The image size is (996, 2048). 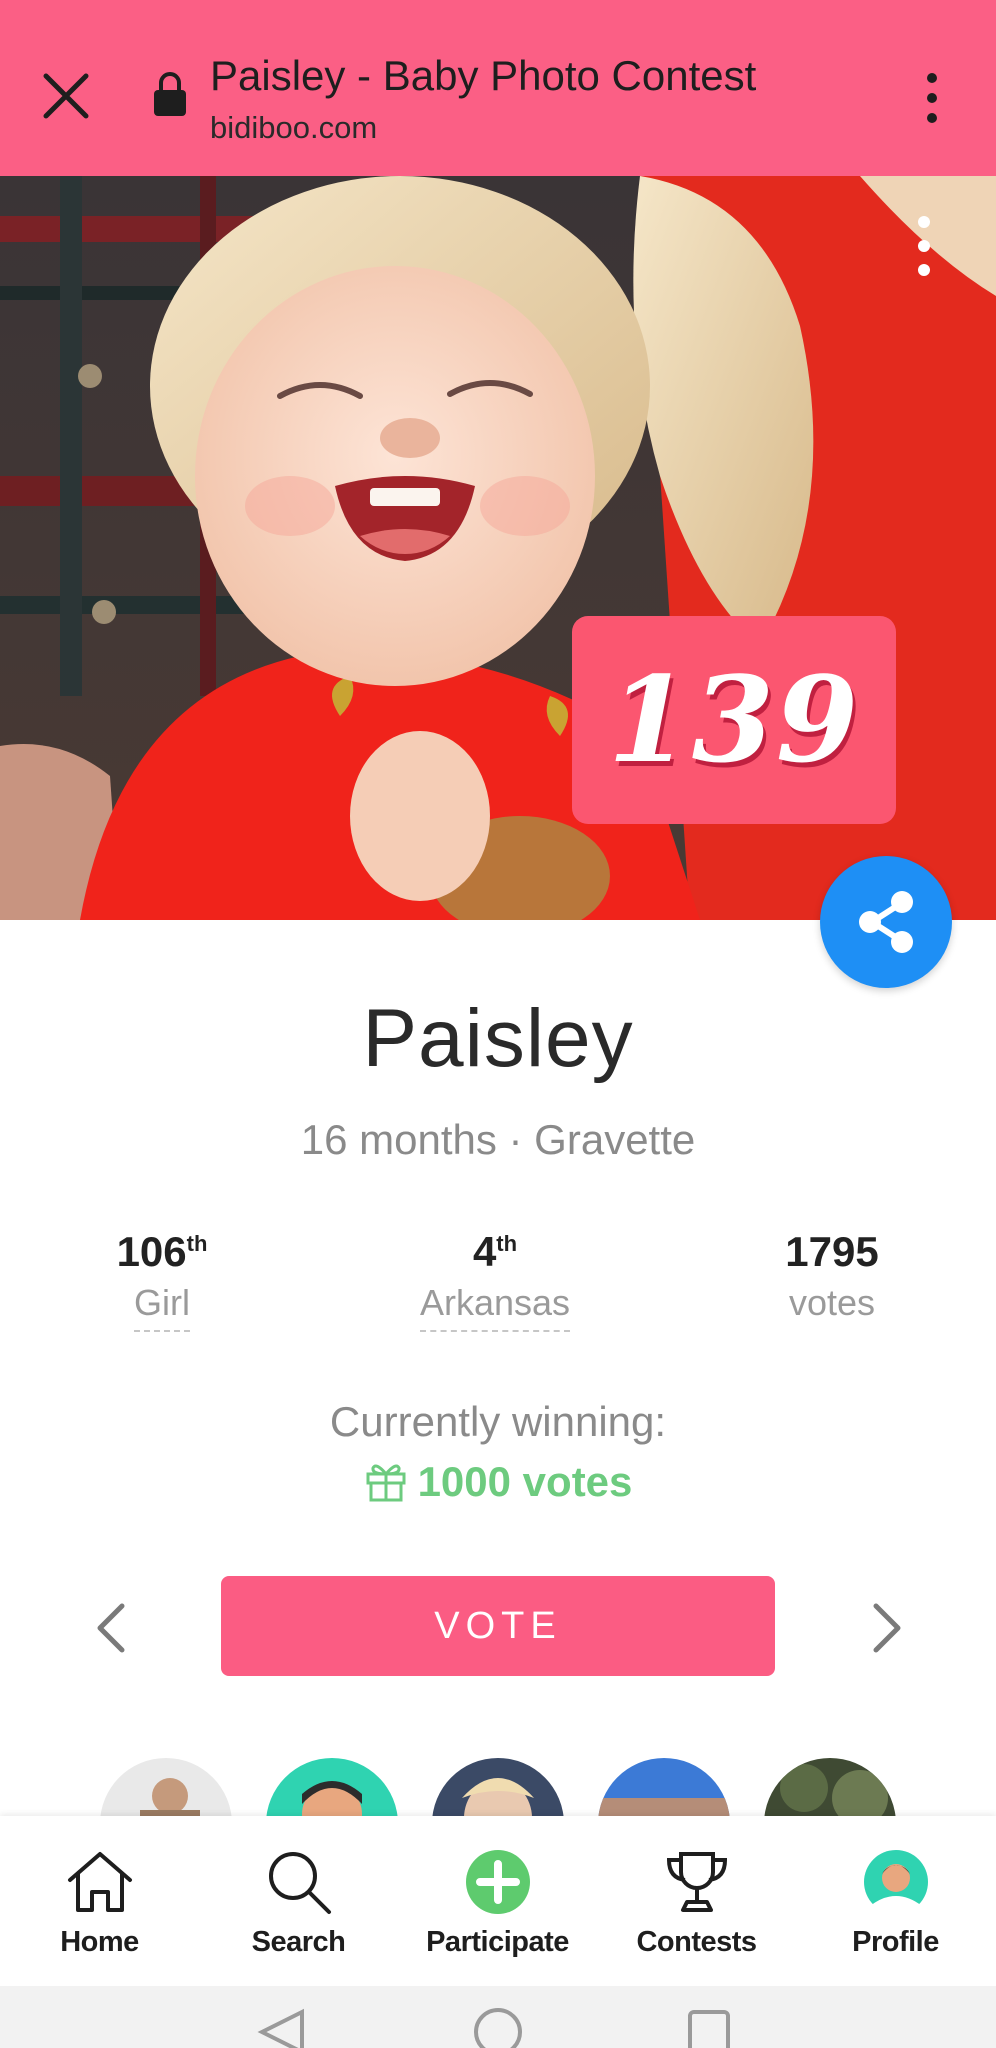 I want to click on nav-contests-label: Contests, so click(x=696, y=1942).